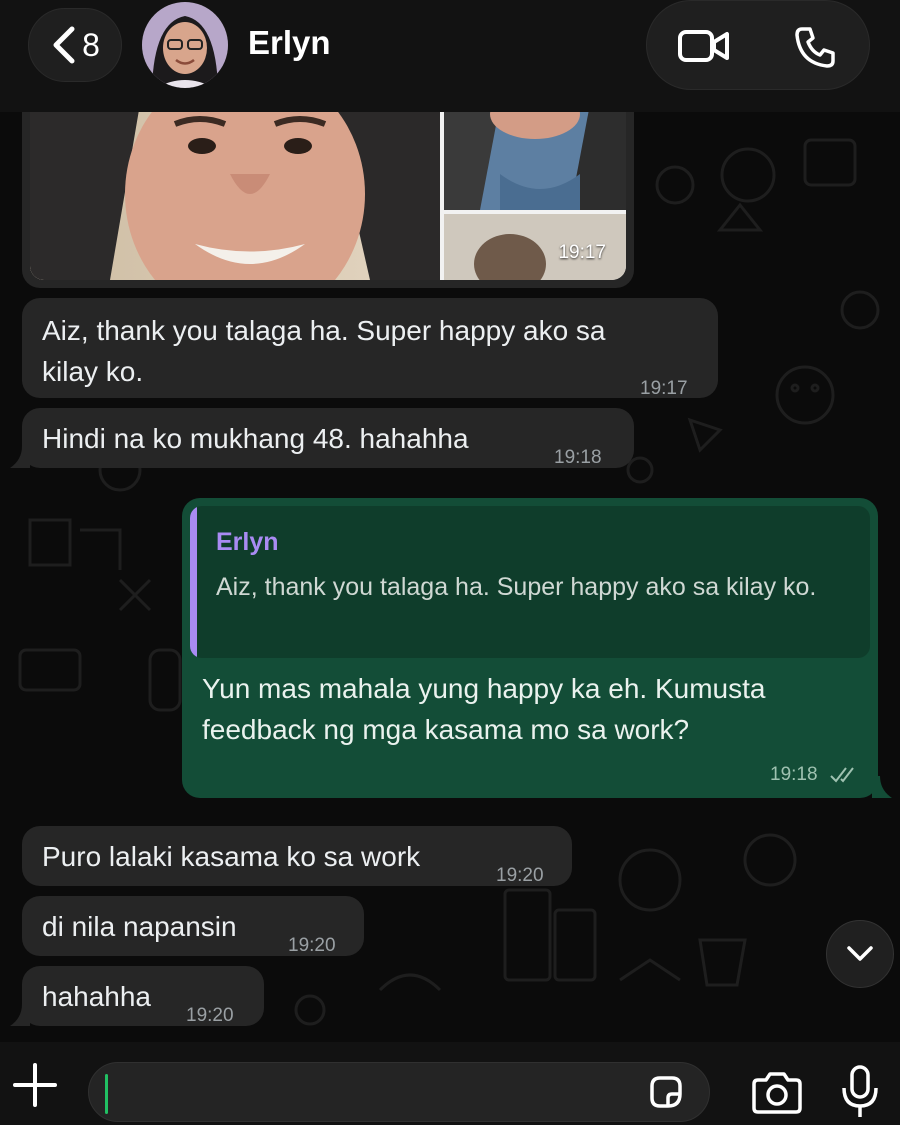  I want to click on quote-accent-bar, so click(193, 582).